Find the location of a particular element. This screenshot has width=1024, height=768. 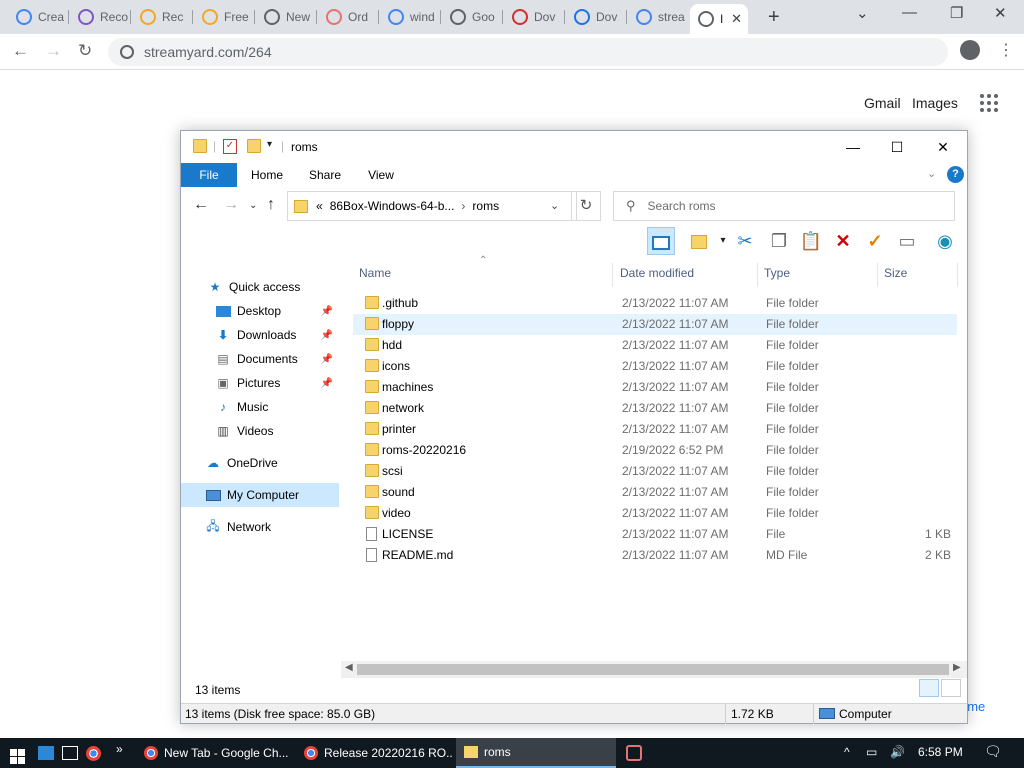

new-tab-button: + is located at coordinates (774, 17).